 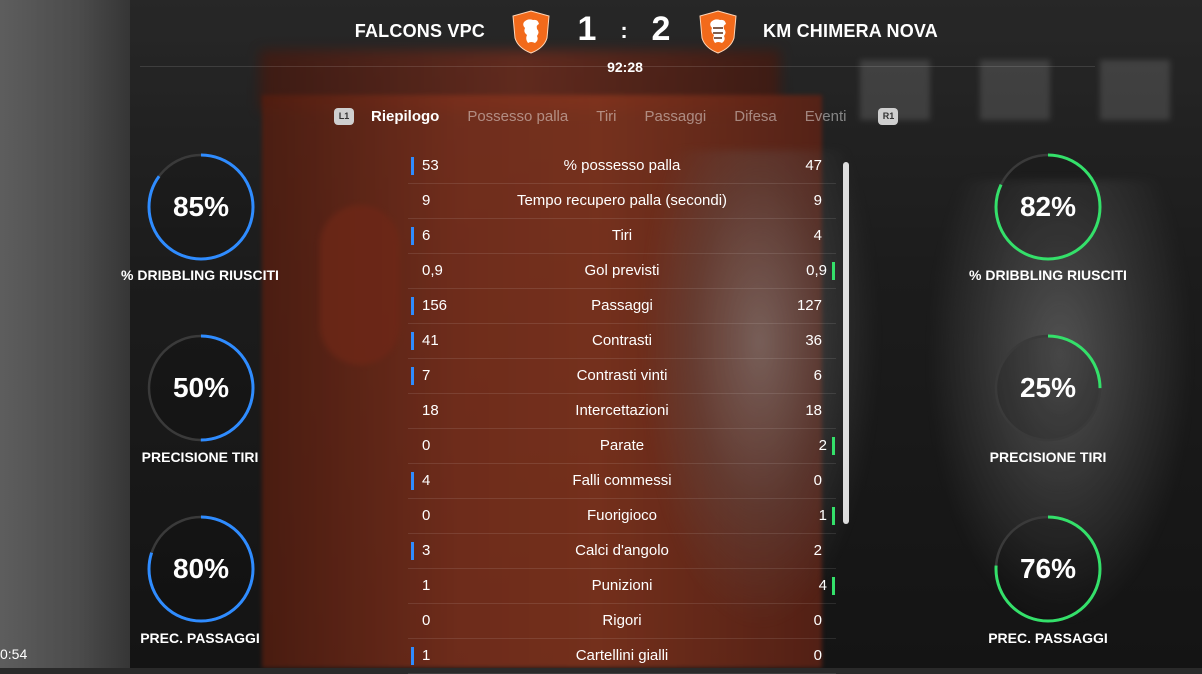 What do you see at coordinates (817, 375) in the screenshot?
I see `away-stat-value: 6` at bounding box center [817, 375].